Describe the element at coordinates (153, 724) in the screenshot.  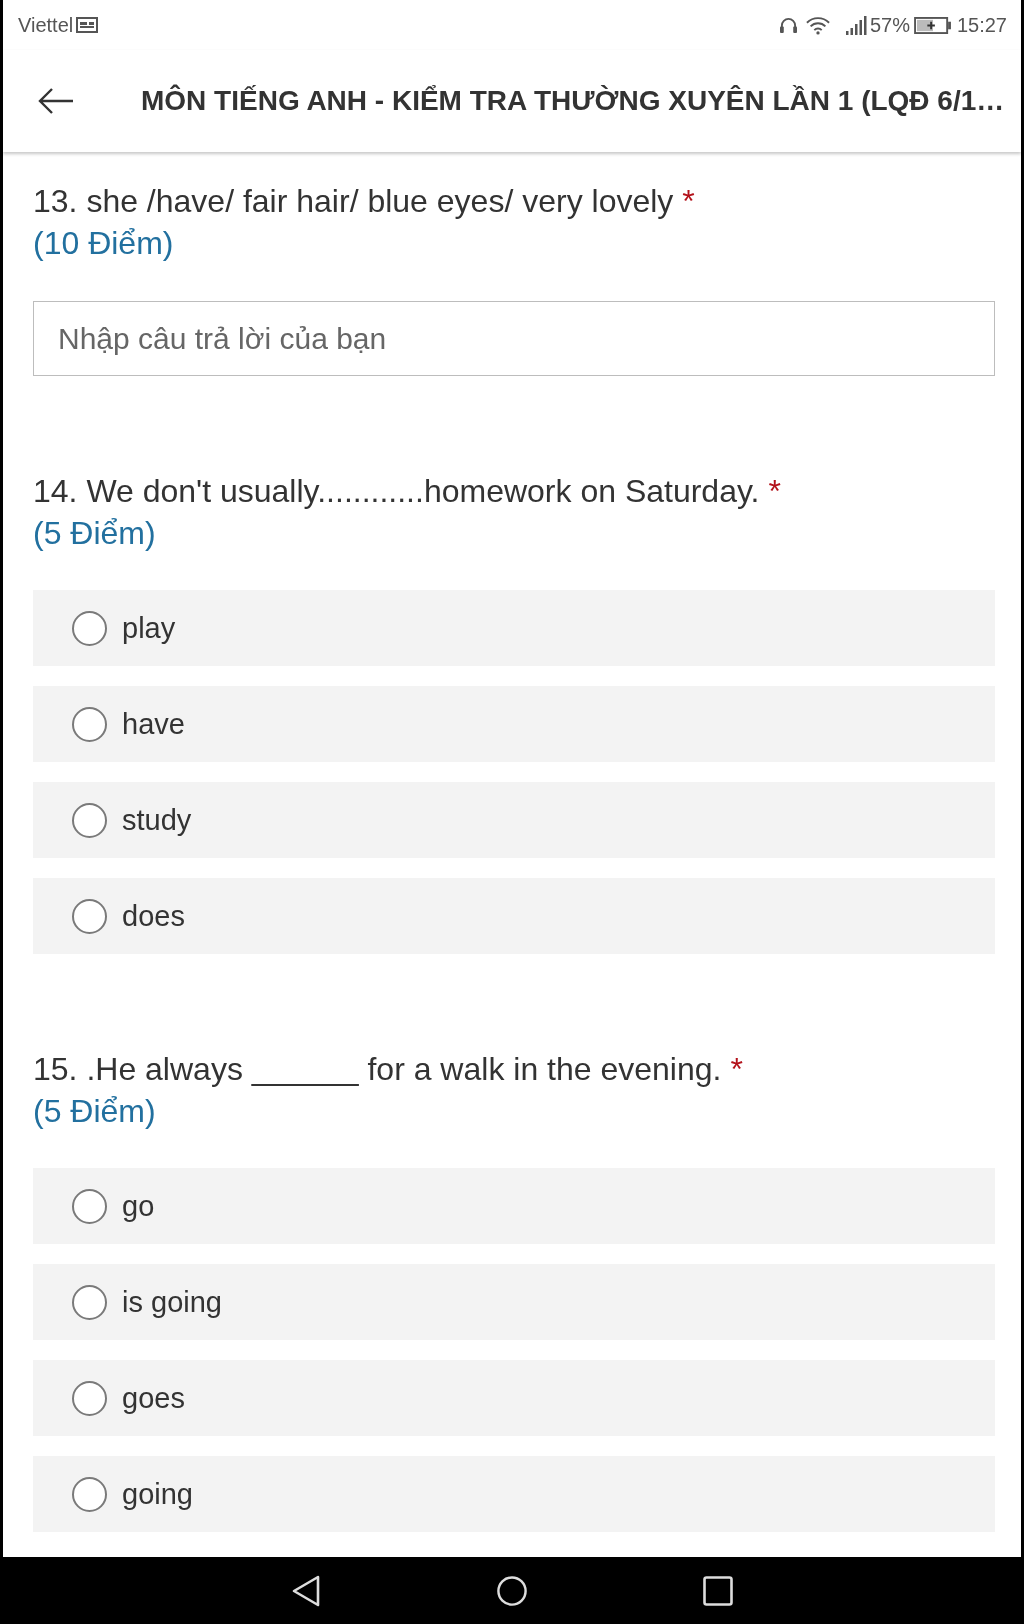
I see `option-label: have` at that location.